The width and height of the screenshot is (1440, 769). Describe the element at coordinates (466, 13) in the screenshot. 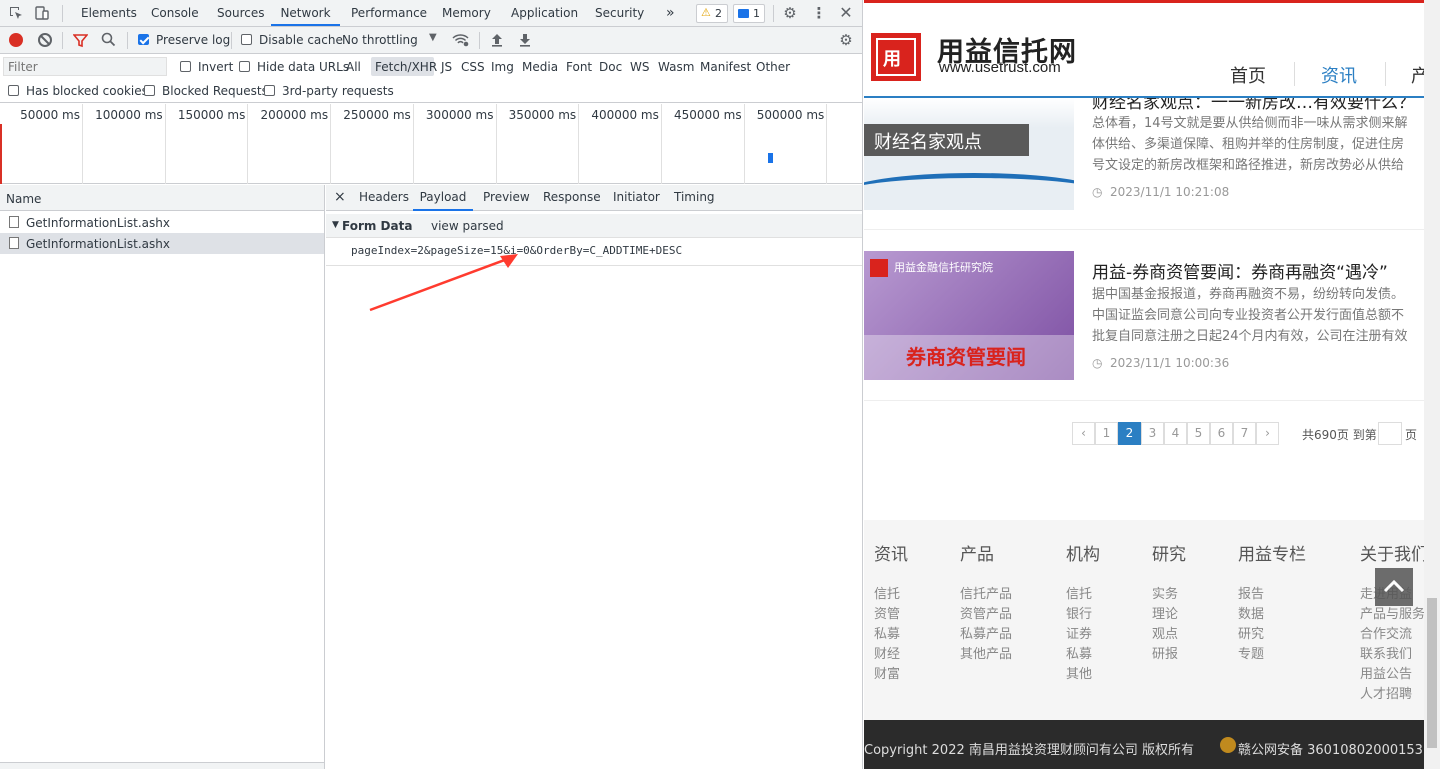

I see `tab-memory: Memory` at that location.